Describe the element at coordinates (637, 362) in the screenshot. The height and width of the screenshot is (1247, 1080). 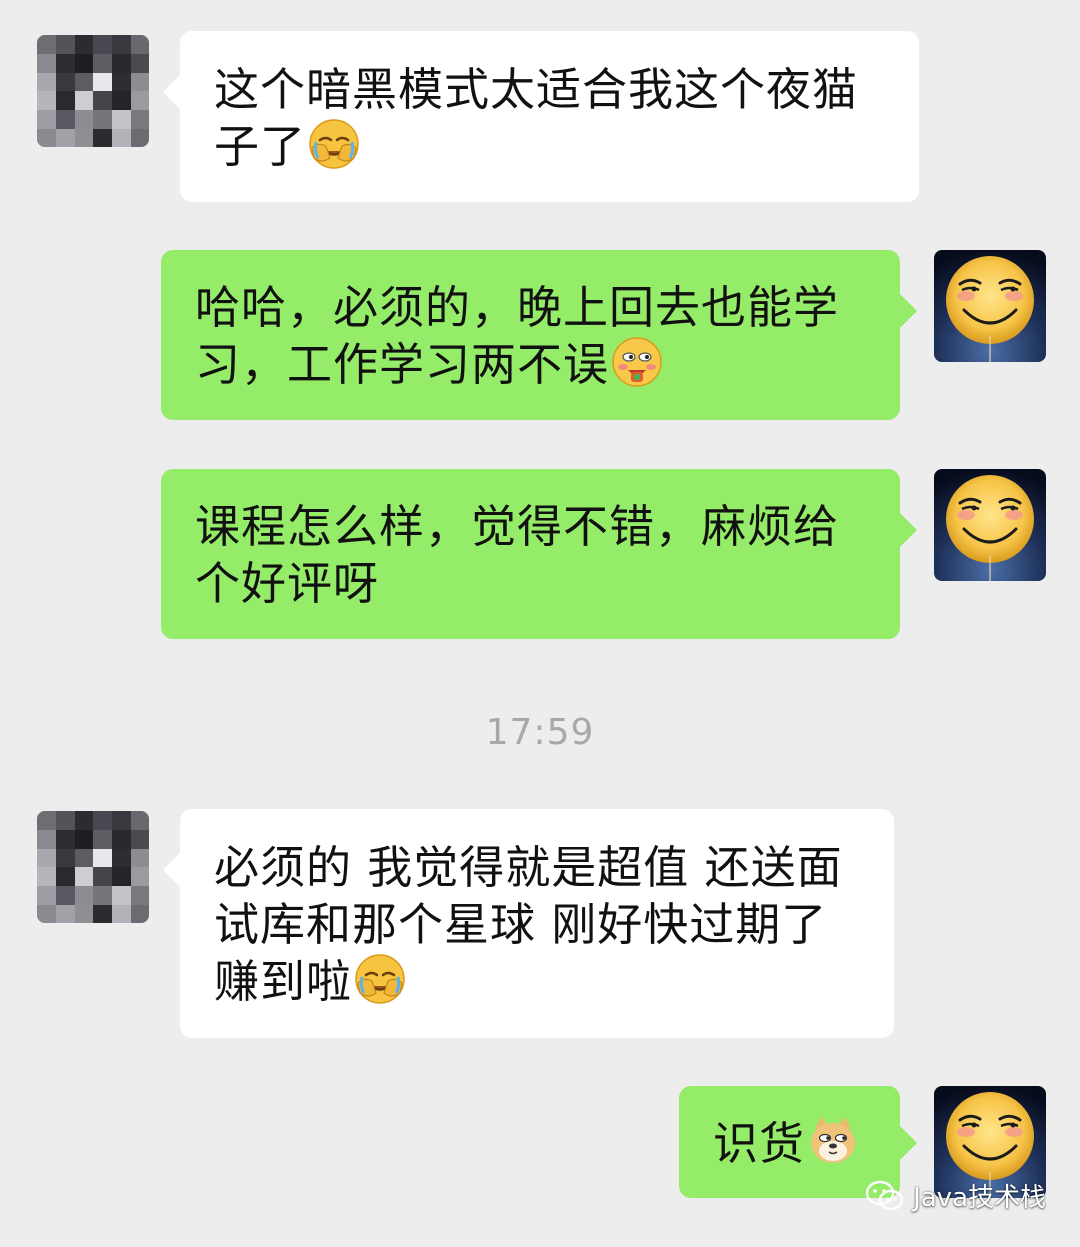
I see `happy-nosebleed-emoji-icon` at that location.